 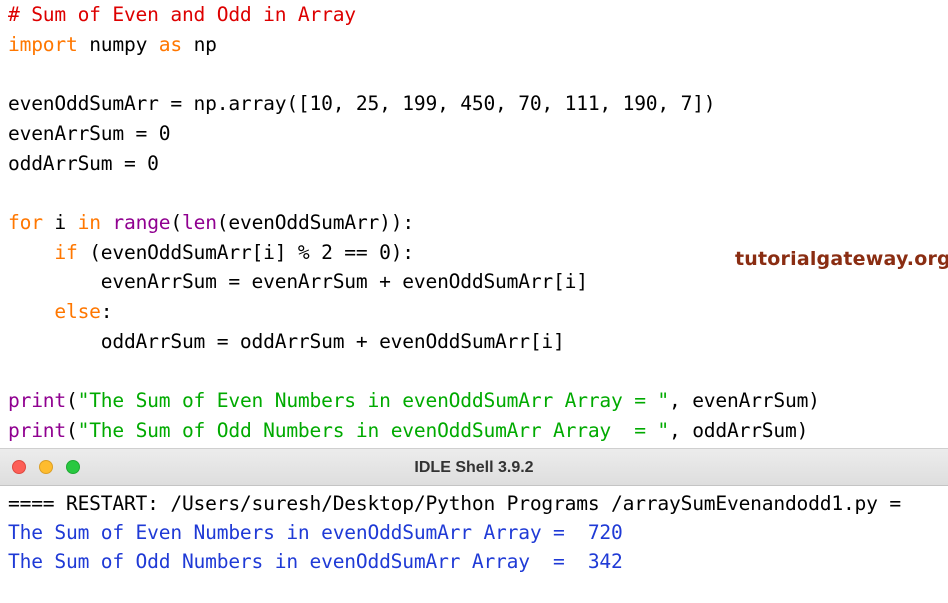 I want to click on code-token-plain: :, so click(x=107, y=311).